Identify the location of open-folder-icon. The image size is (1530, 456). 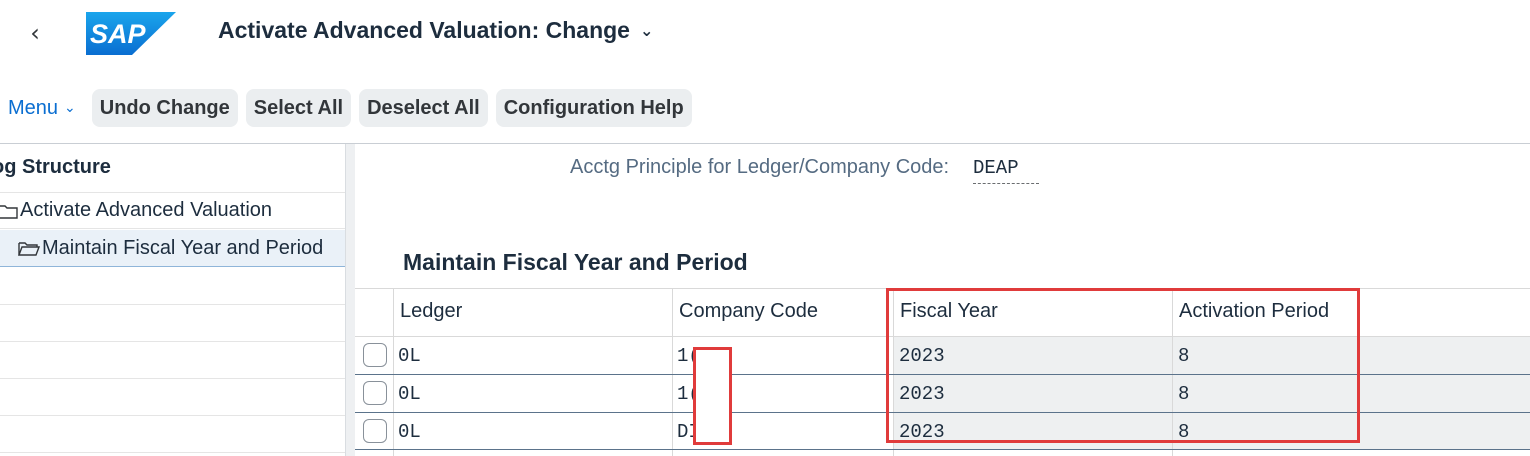
(29, 249).